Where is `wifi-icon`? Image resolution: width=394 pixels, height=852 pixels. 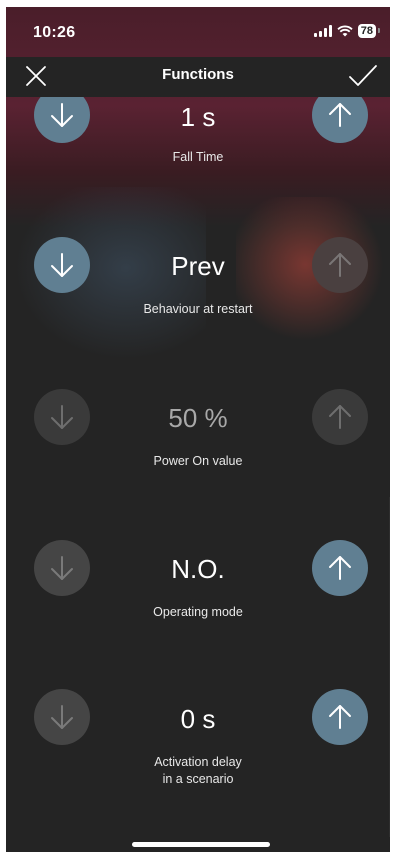 wifi-icon is located at coordinates (345, 31).